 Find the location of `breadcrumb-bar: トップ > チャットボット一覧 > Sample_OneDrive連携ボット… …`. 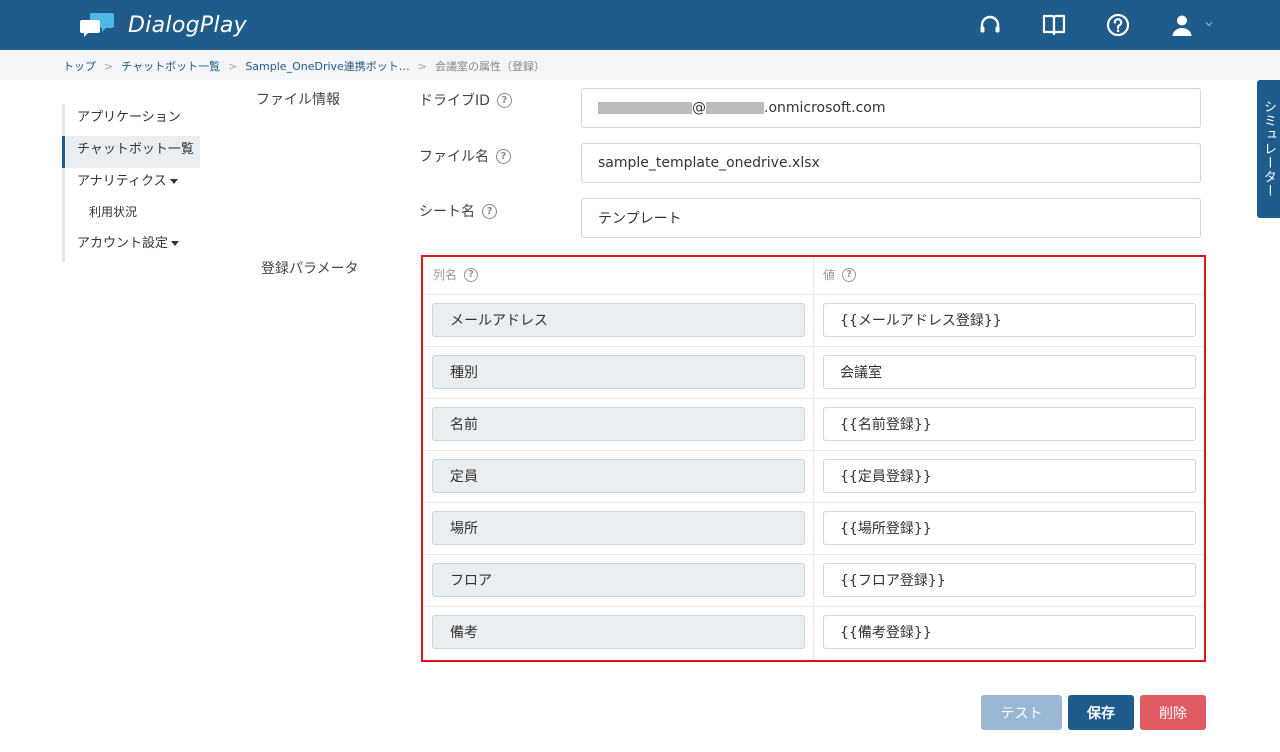

breadcrumb-bar: トップ > チャットボット一覧 > Sample_OneDrive連携ボット… … is located at coordinates (640, 65).